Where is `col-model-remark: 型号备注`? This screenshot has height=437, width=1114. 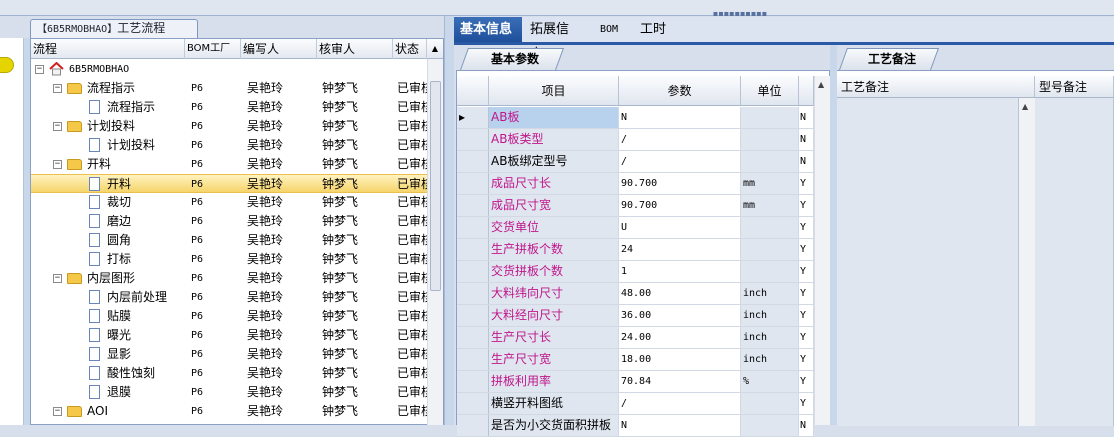
col-model-remark: 型号备注 is located at coordinates (1074, 87).